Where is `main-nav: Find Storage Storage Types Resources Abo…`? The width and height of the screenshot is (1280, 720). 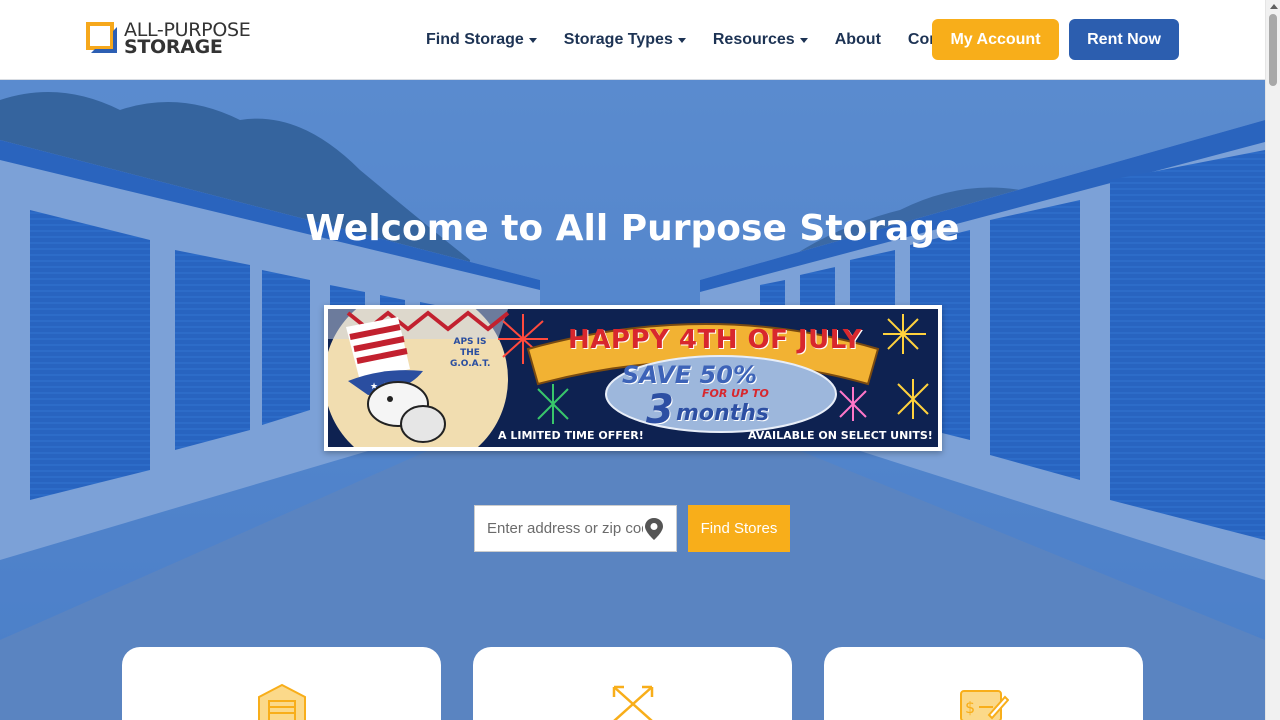
main-nav: Find Storage Storage Types Resources Abo… is located at coordinates (710, 40).